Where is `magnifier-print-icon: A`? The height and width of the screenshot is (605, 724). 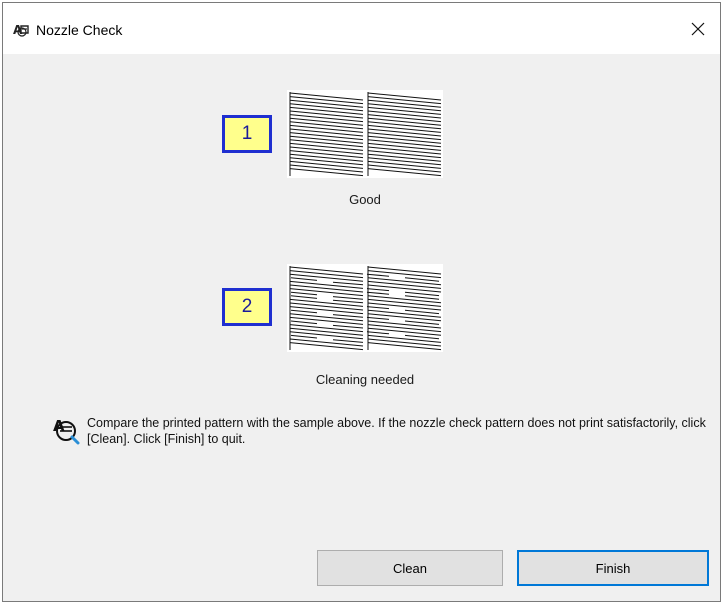
magnifier-print-icon: A is located at coordinates (66, 431).